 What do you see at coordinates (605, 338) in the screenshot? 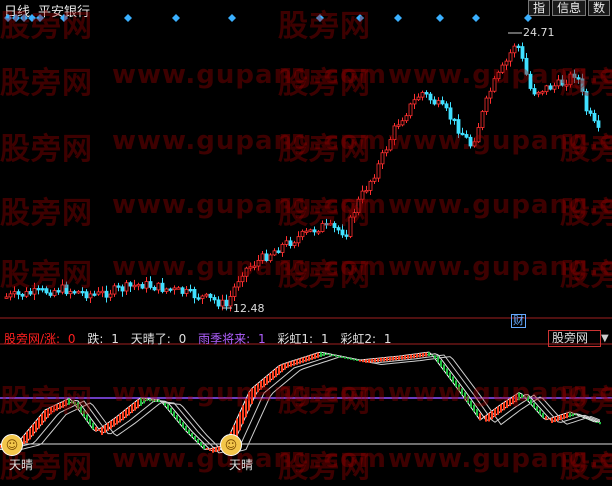
I see `triangle-down-icon: ▼` at bounding box center [605, 338].